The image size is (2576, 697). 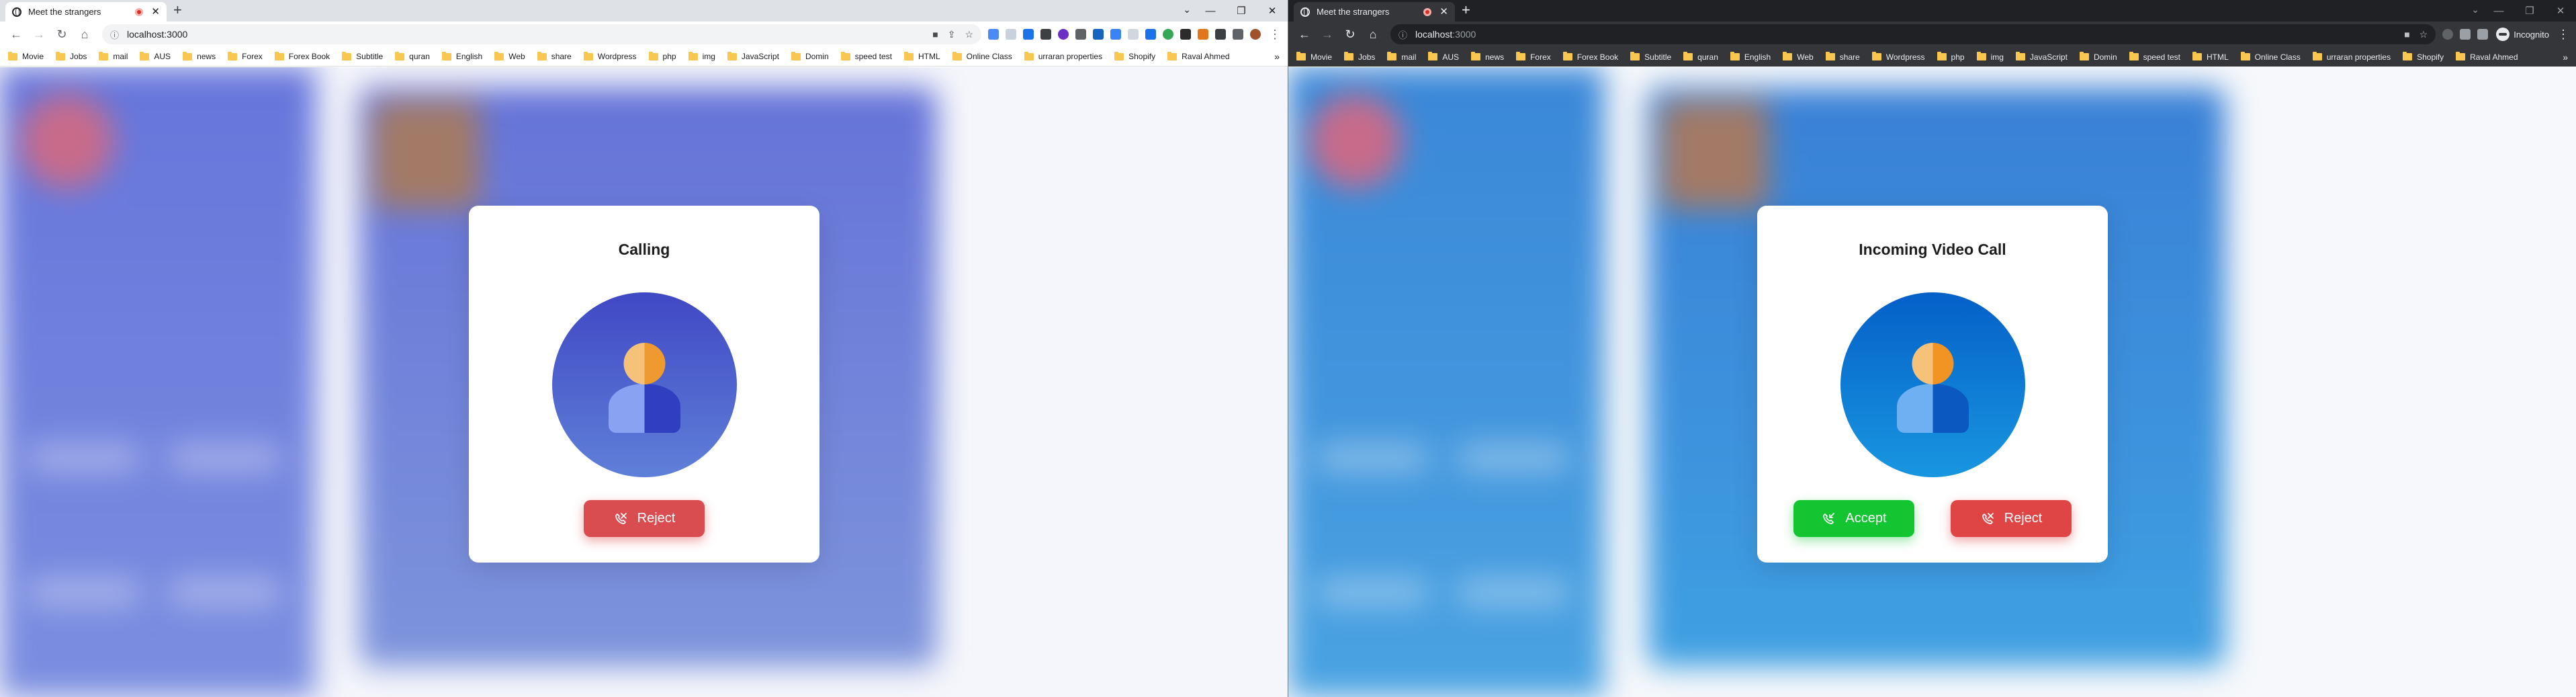 What do you see at coordinates (1256, 34) in the screenshot?
I see `profile-avatar` at bounding box center [1256, 34].